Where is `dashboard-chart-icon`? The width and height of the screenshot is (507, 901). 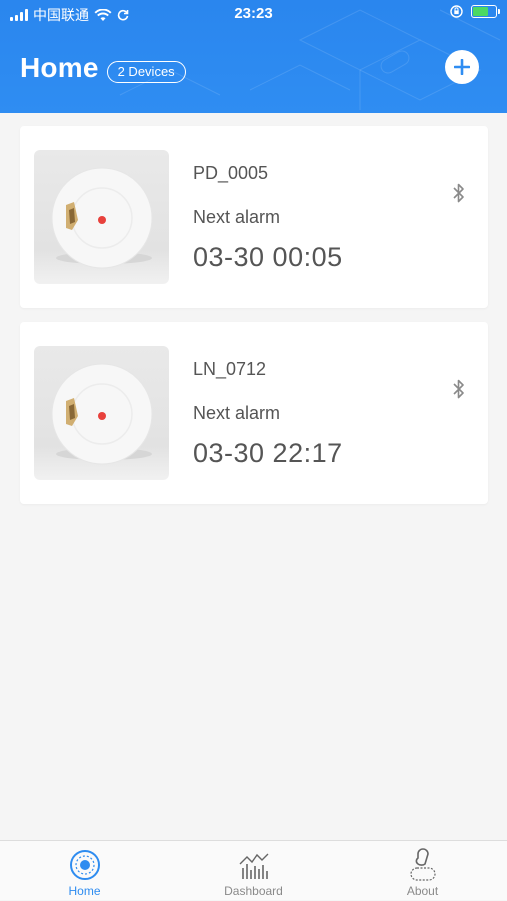 dashboard-chart-icon is located at coordinates (254, 866).